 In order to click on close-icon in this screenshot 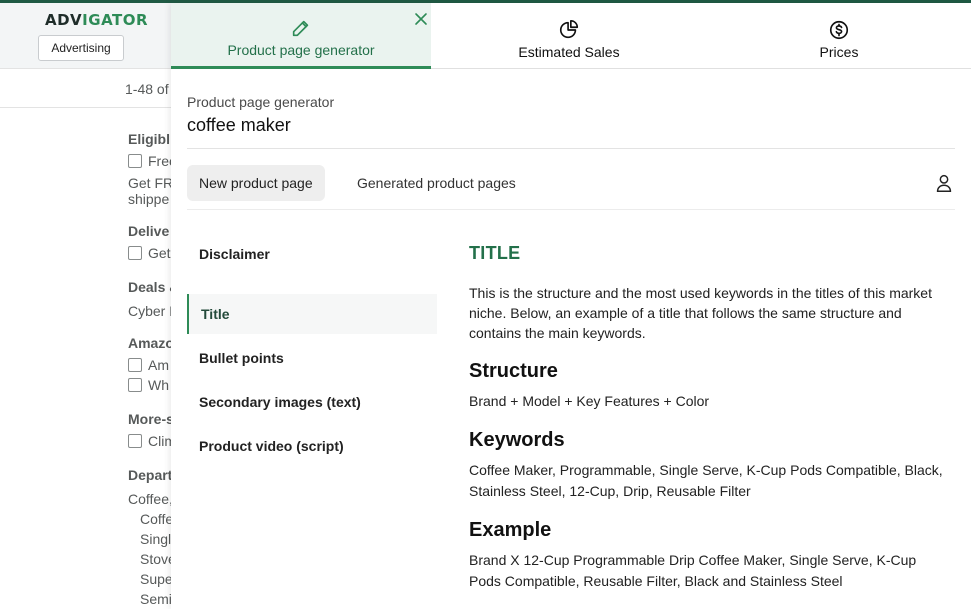, I will do `click(421, 19)`.